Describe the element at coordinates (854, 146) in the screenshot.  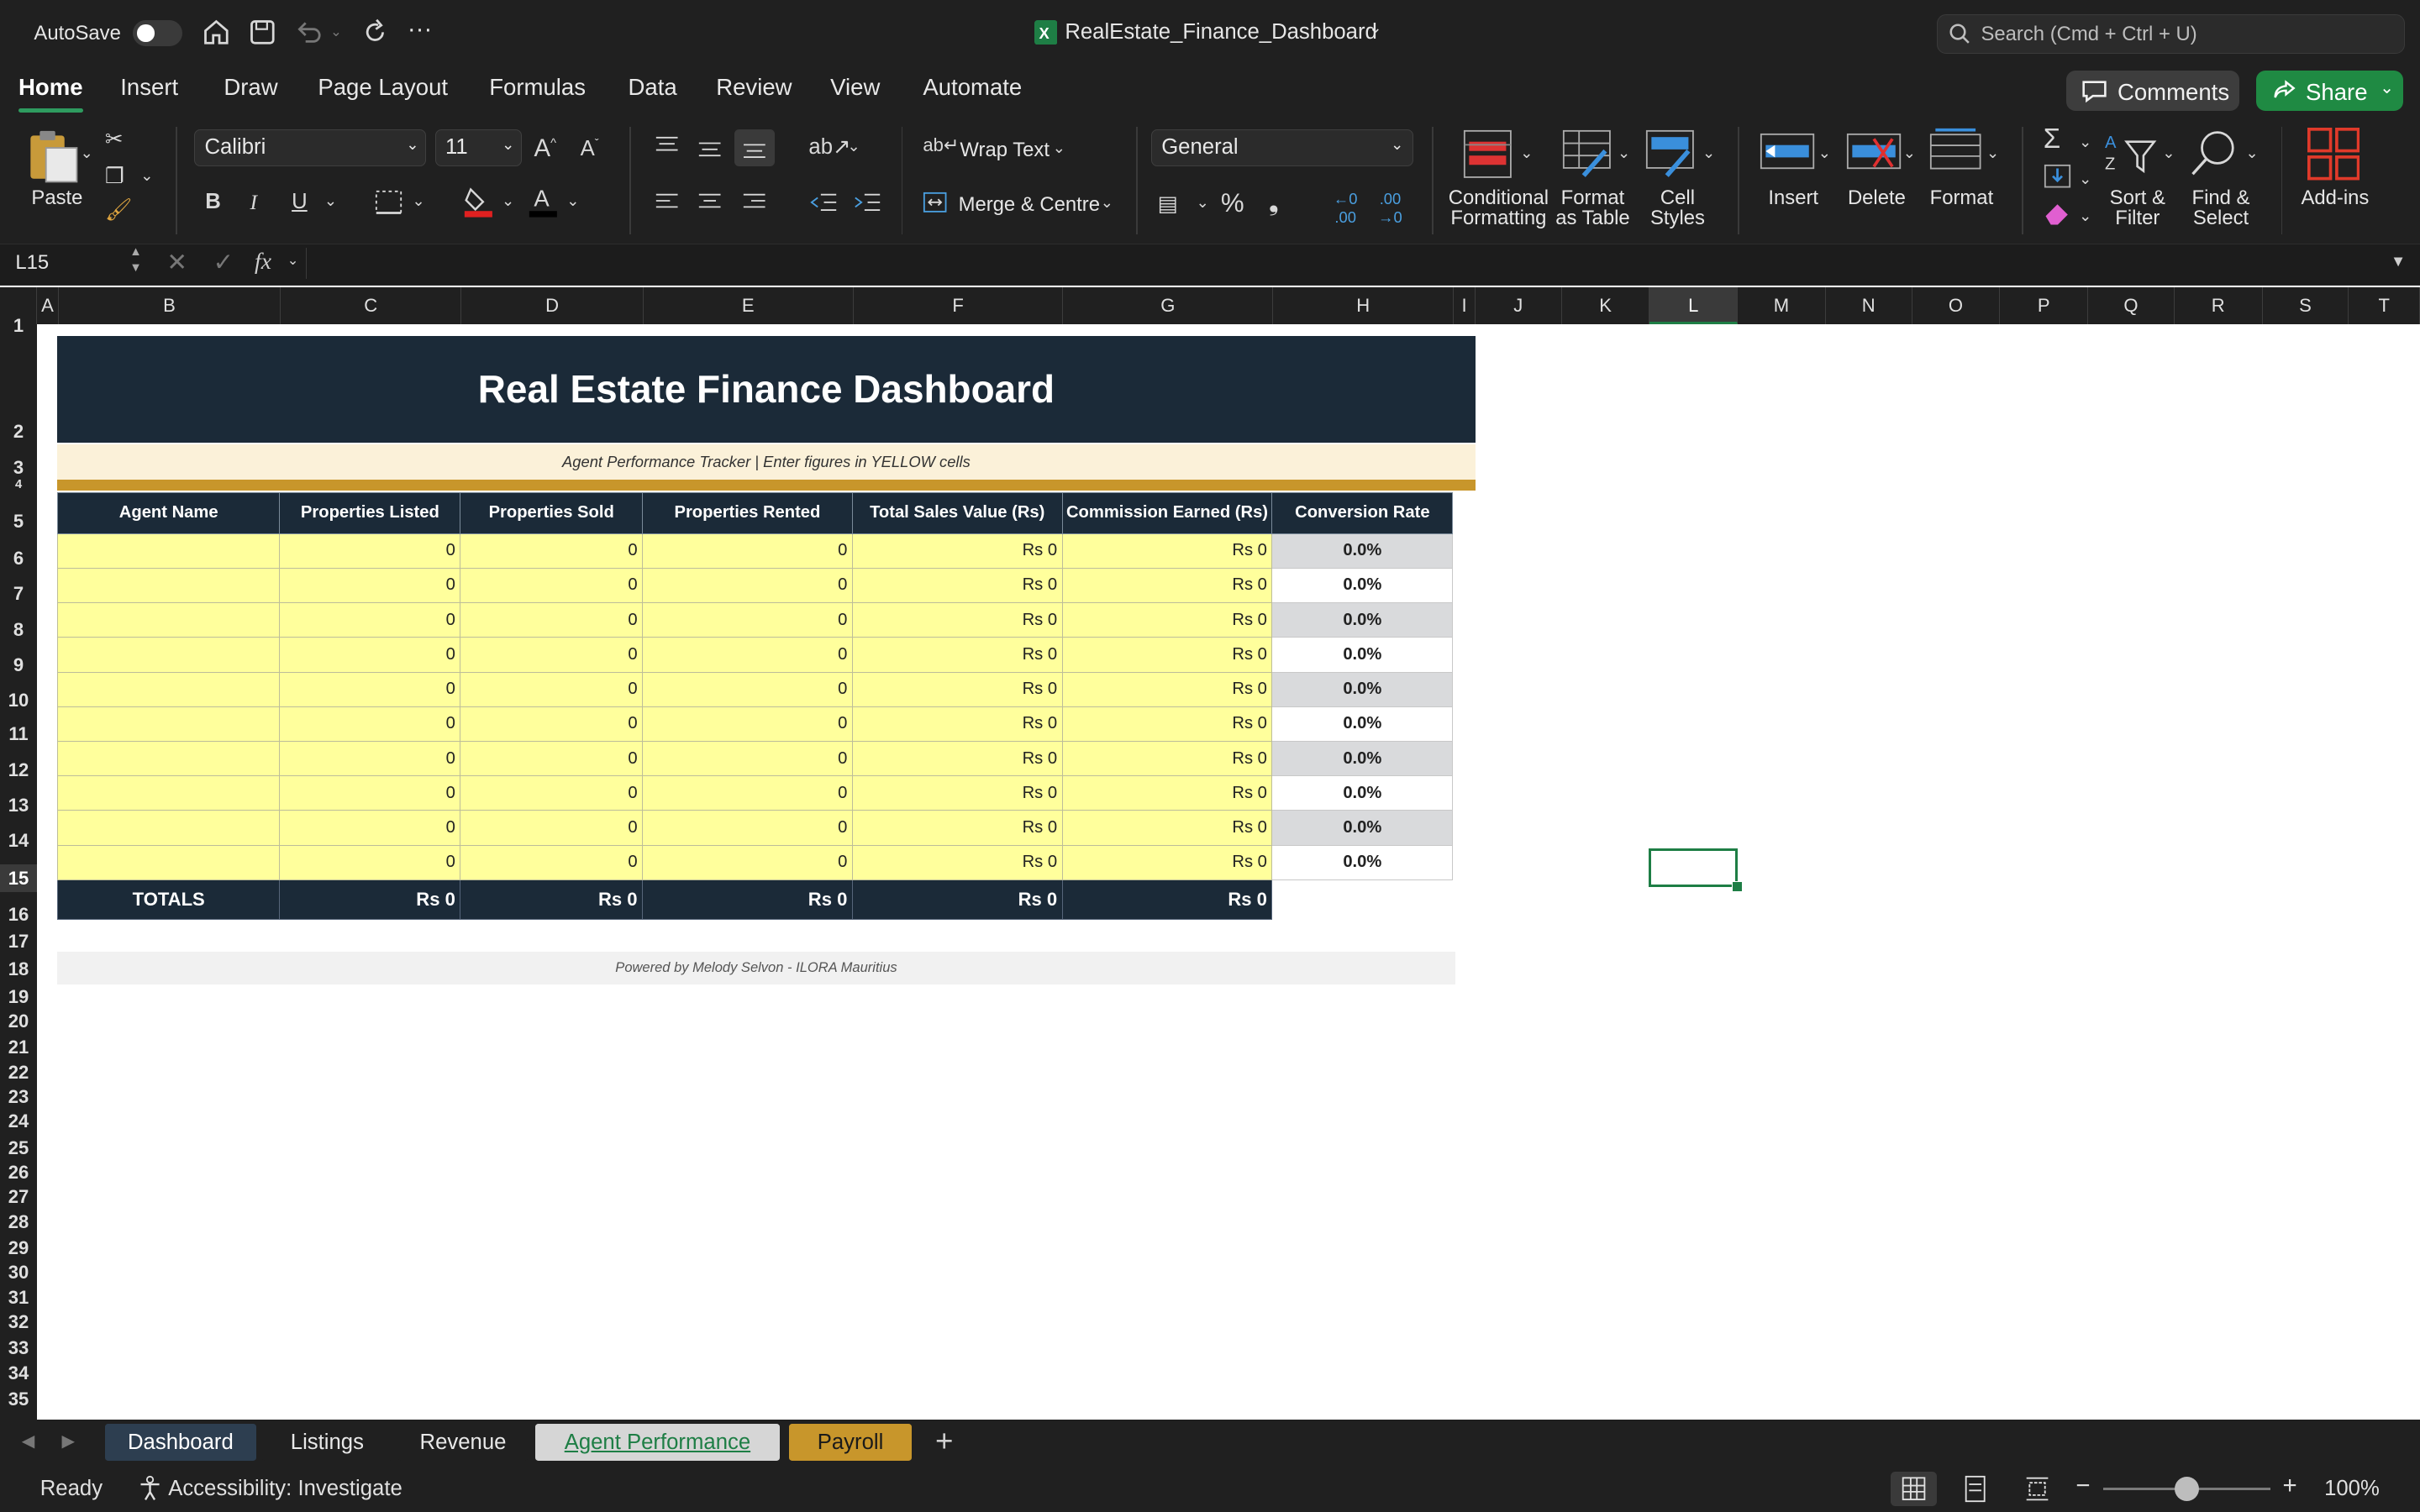
I see `orientation-chevron-down-icon: ⌄` at that location.